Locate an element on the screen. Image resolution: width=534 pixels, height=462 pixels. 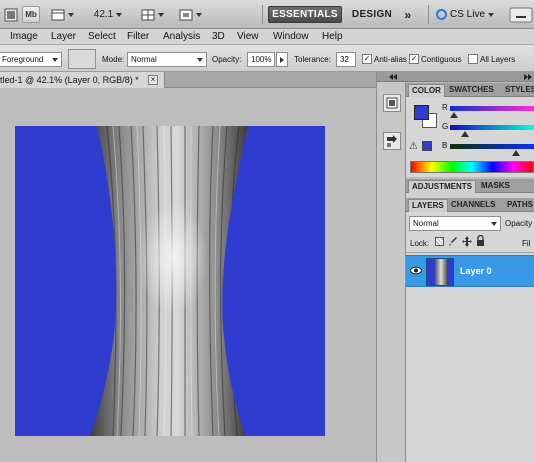
contiguous-checkbox: ✓ is located at coordinates (414, 59).